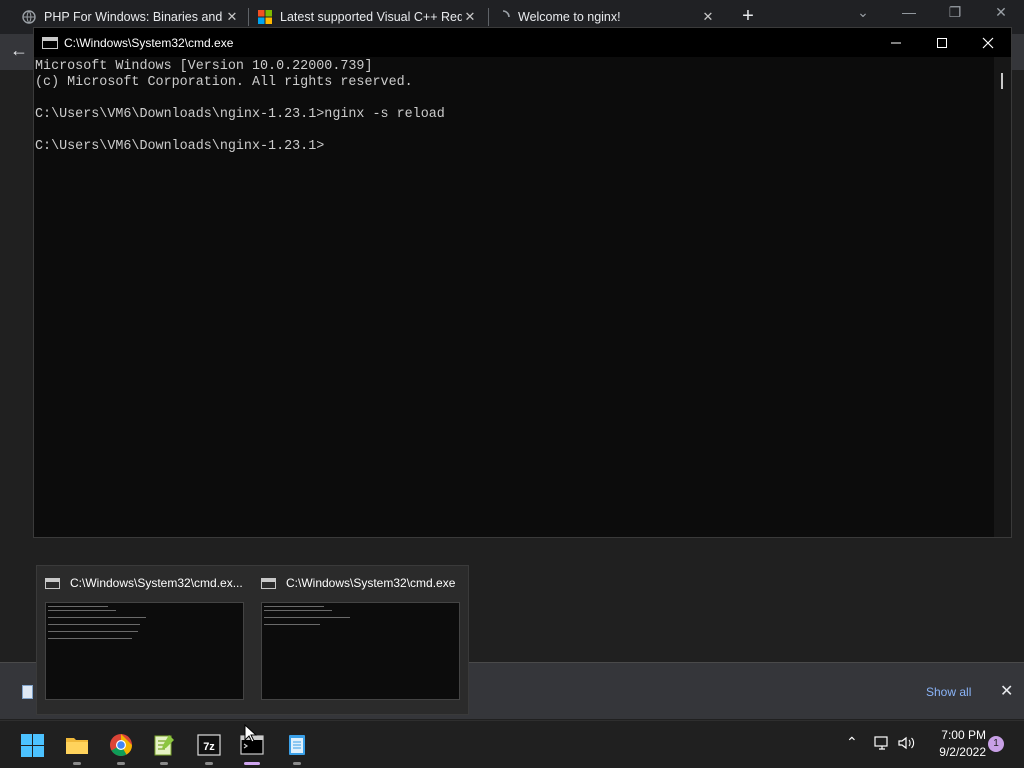 The width and height of the screenshot is (1024, 768). I want to click on thumbnail-title: C:\Windows\System32\cmd.exe, so click(371, 583).